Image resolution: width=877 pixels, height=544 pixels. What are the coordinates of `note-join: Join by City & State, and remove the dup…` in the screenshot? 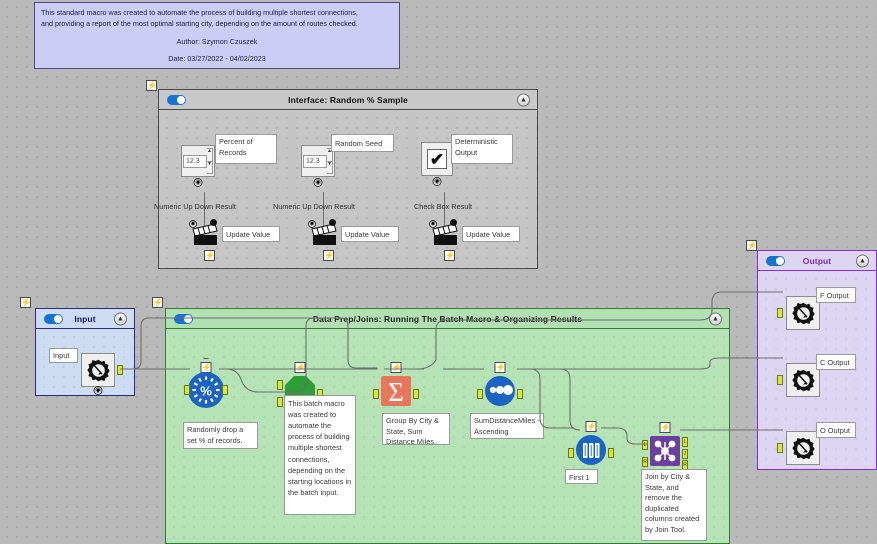 It's located at (674, 505).